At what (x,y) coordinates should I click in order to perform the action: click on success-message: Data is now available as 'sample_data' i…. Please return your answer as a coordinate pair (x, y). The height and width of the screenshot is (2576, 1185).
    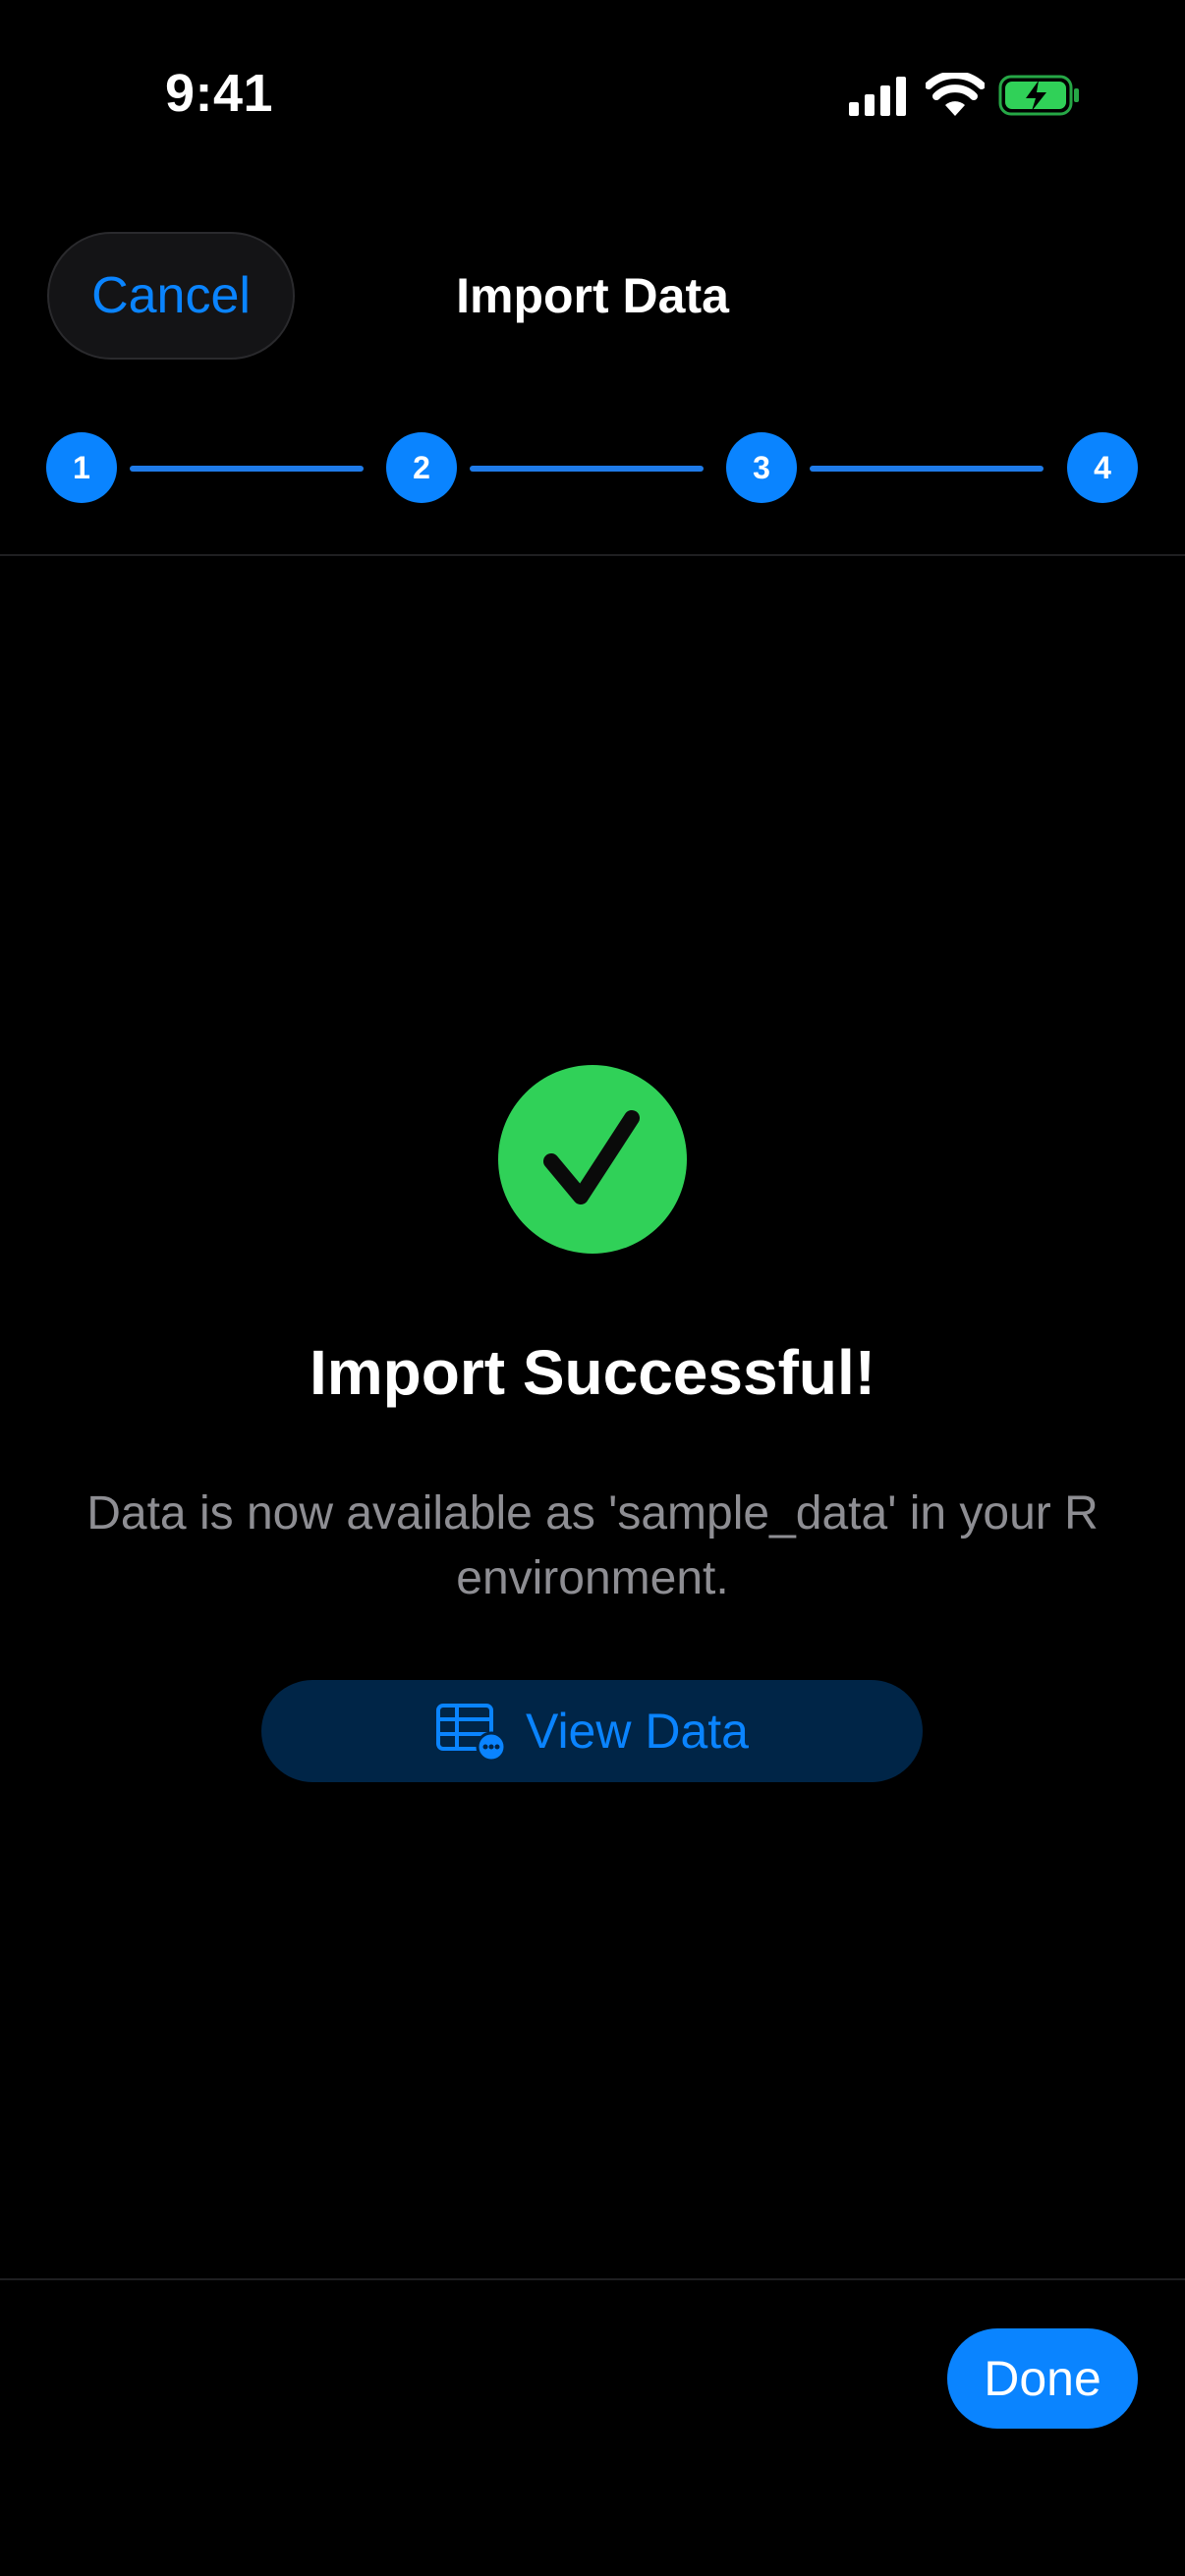
    Looking at the image, I should click on (592, 1545).